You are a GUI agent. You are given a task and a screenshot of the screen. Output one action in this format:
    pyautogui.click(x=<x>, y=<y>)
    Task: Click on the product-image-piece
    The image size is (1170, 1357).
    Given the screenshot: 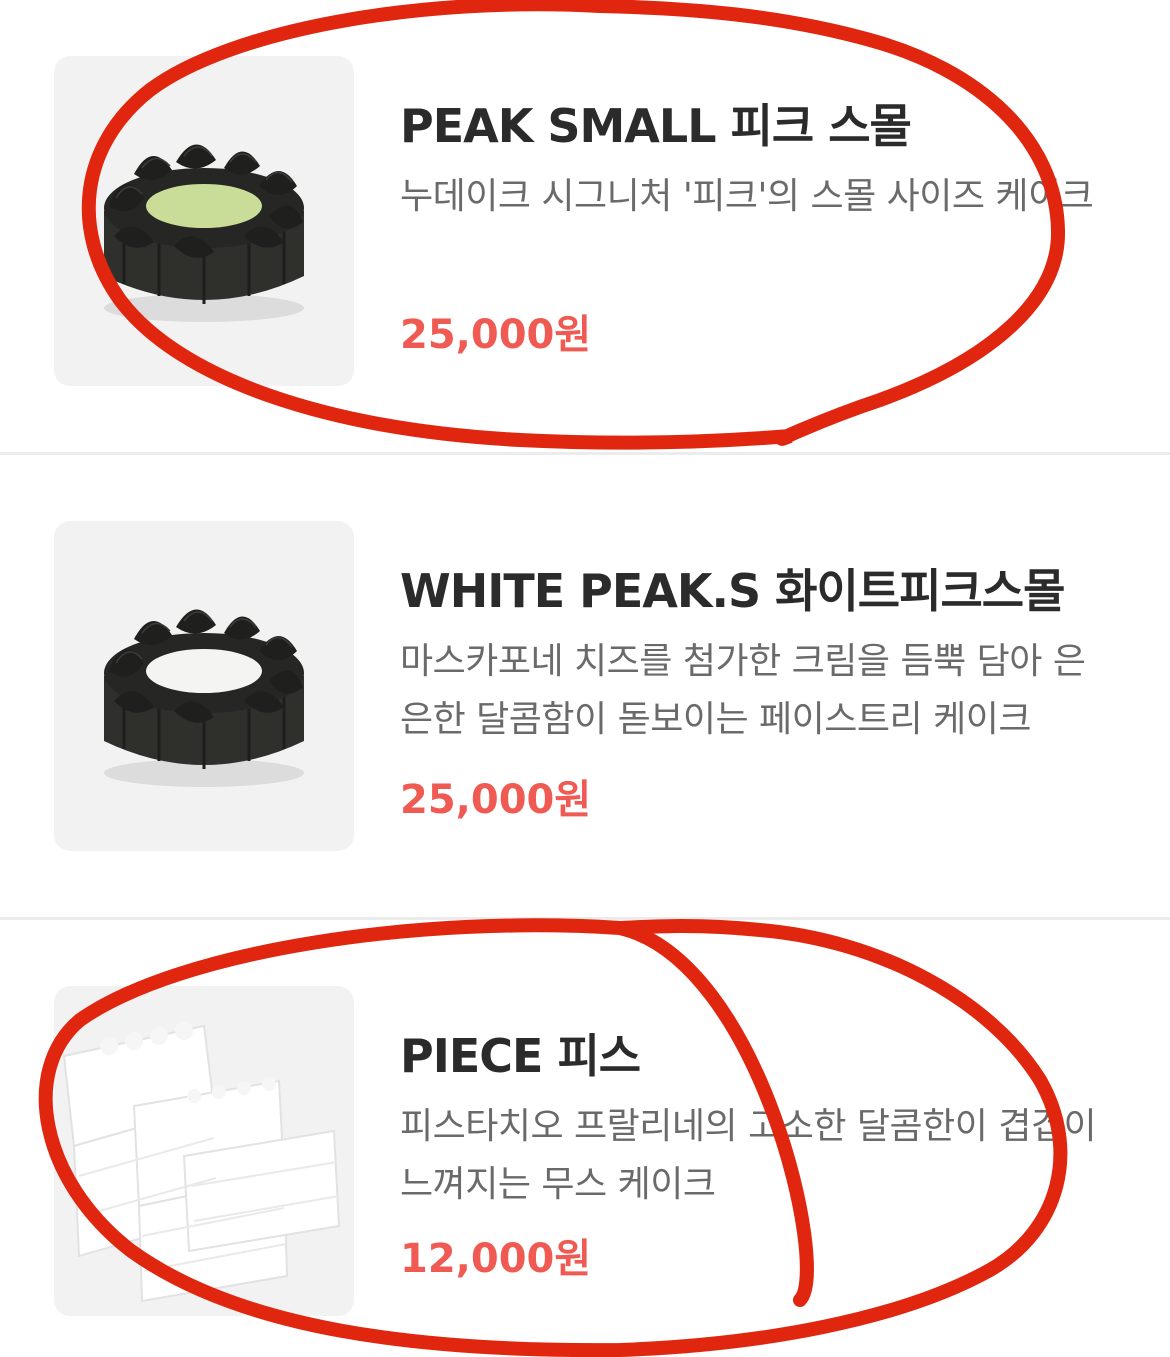 What is the action you would take?
    pyautogui.click(x=204, y=1151)
    